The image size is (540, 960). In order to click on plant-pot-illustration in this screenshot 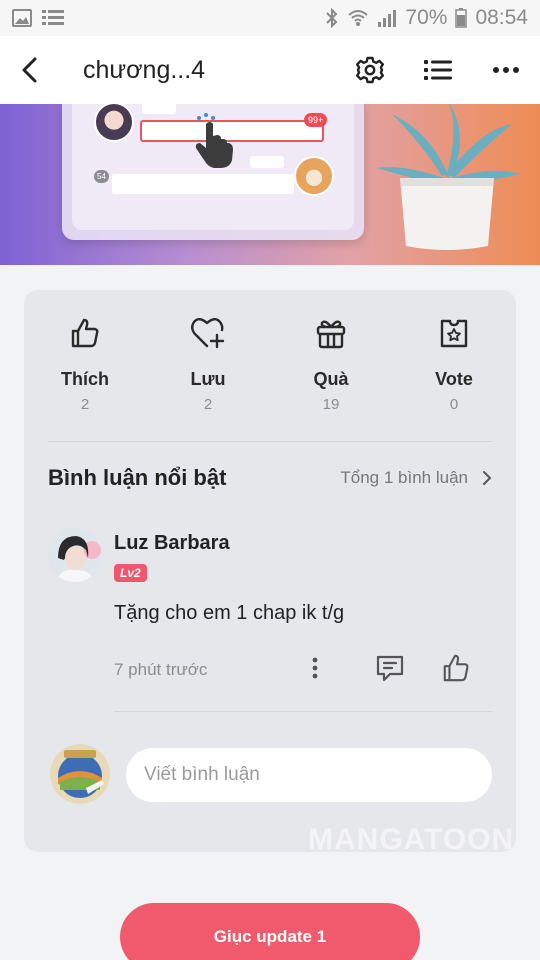, I will do `click(447, 179)`.